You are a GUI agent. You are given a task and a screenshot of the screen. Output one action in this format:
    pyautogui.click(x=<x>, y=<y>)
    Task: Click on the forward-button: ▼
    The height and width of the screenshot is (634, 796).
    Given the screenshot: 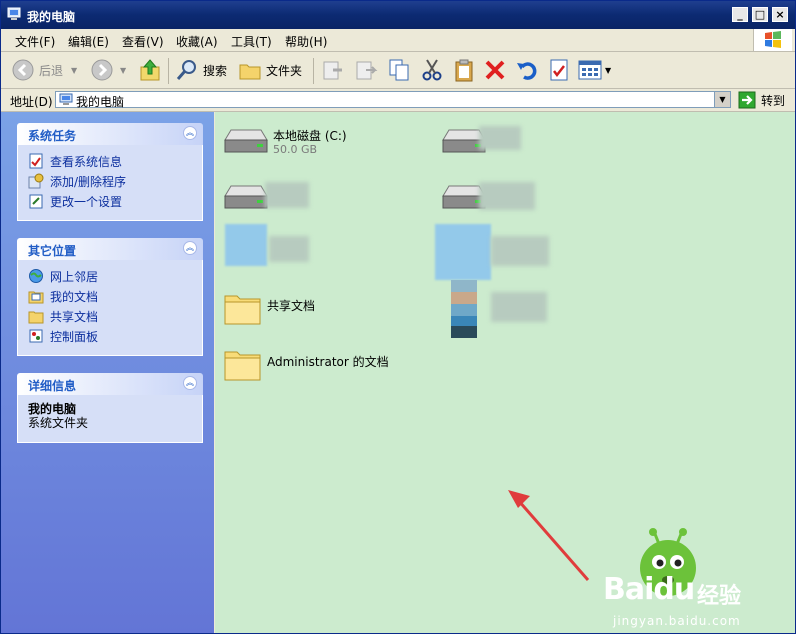 What is the action you would take?
    pyautogui.click(x=108, y=70)
    